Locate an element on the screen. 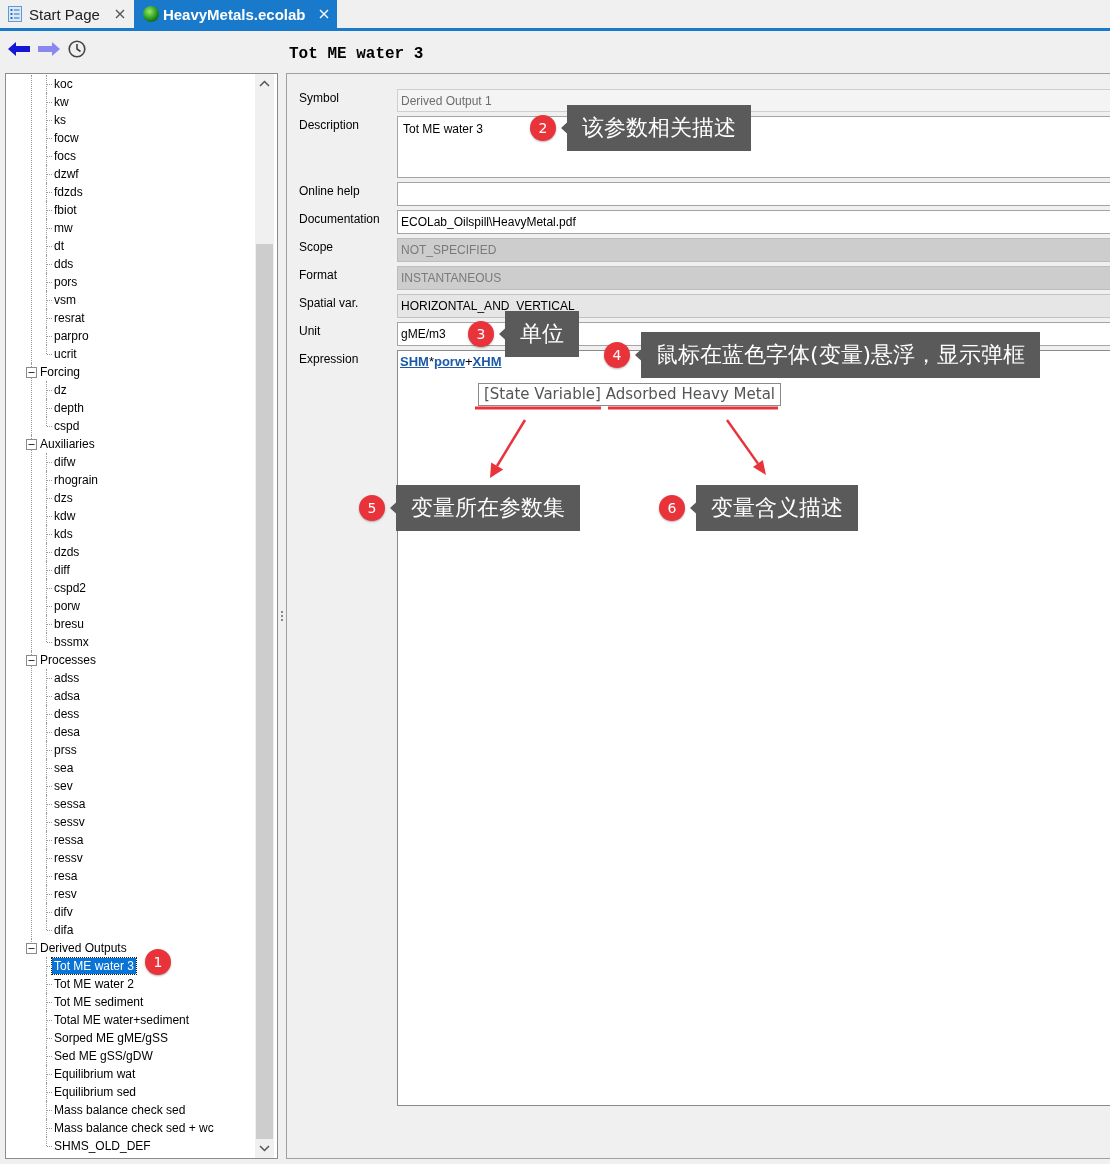  tree-item: dt is located at coordinates (59, 246).